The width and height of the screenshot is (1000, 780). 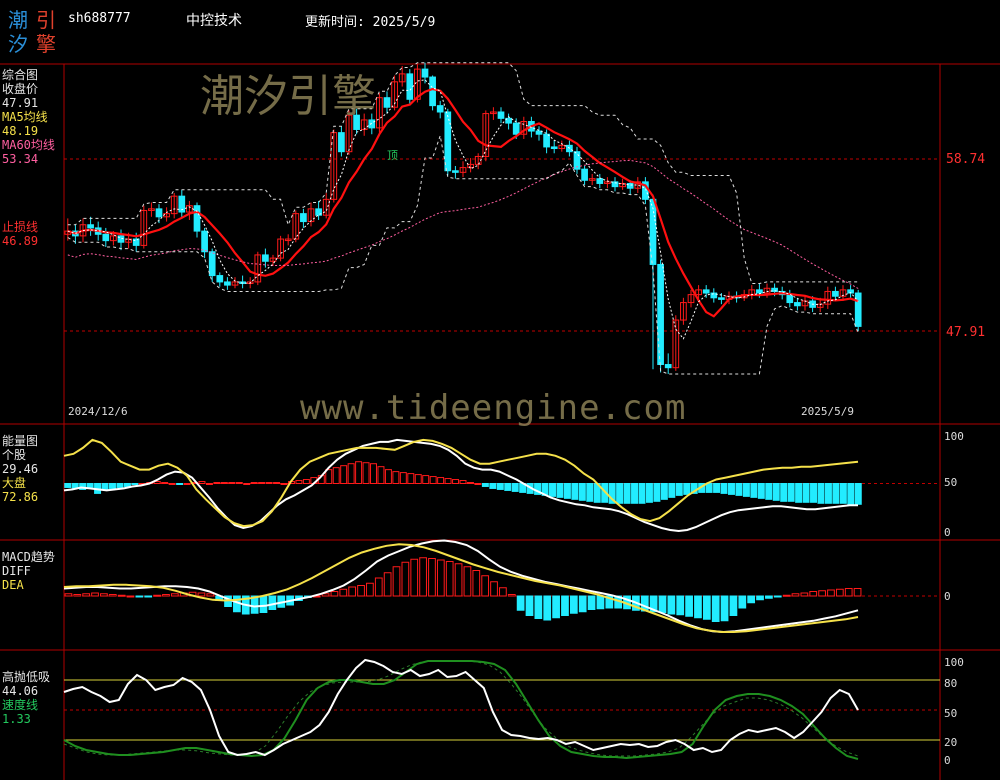 I want to click on diff-label: DIFF, so click(x=16, y=571).